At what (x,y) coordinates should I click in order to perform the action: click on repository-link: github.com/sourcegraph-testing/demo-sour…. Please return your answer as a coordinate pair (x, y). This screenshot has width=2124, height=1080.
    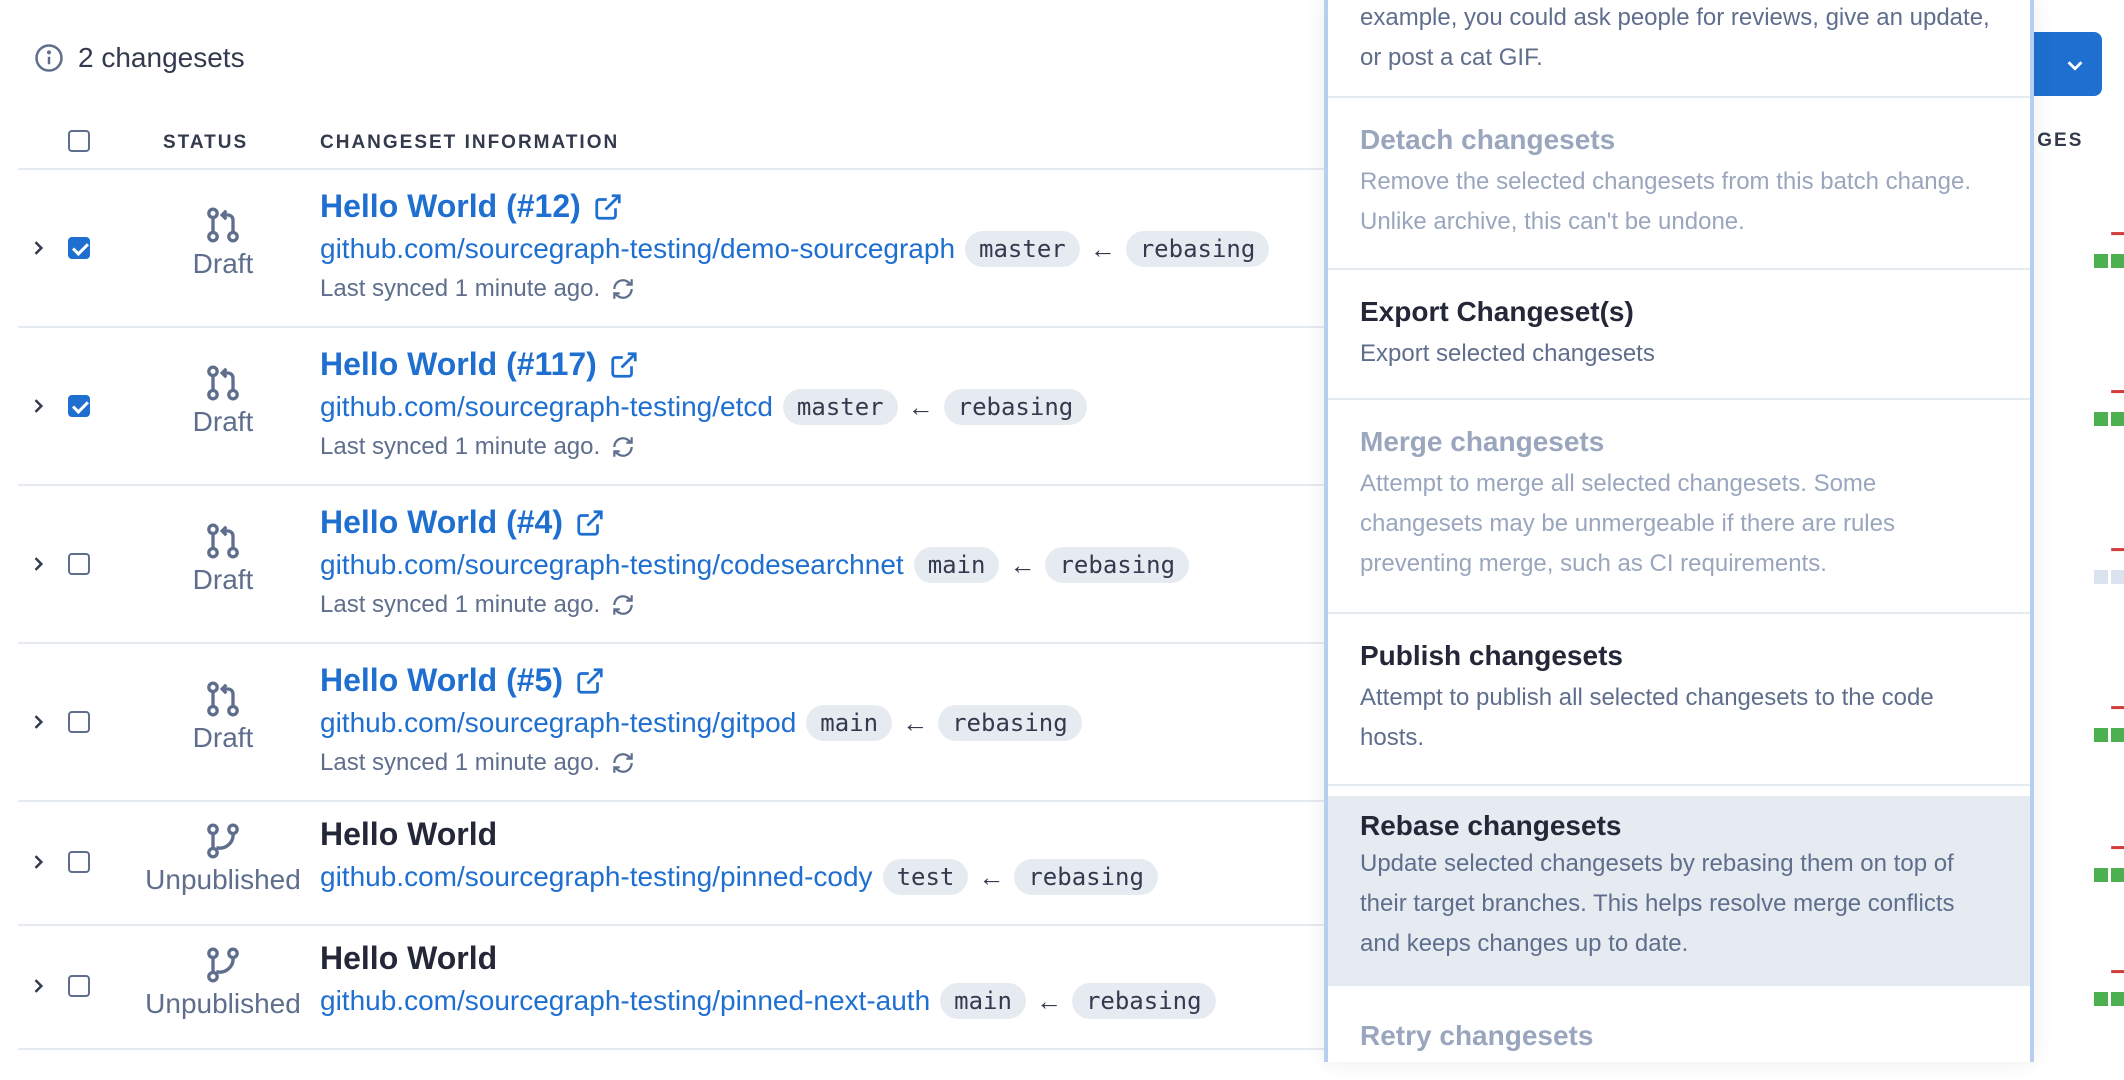
    Looking at the image, I should click on (637, 249).